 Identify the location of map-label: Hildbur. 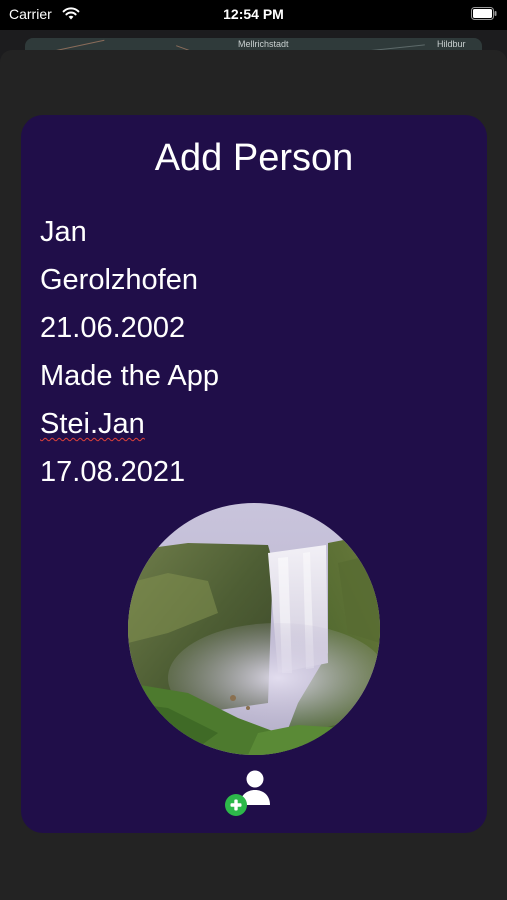
(451, 44).